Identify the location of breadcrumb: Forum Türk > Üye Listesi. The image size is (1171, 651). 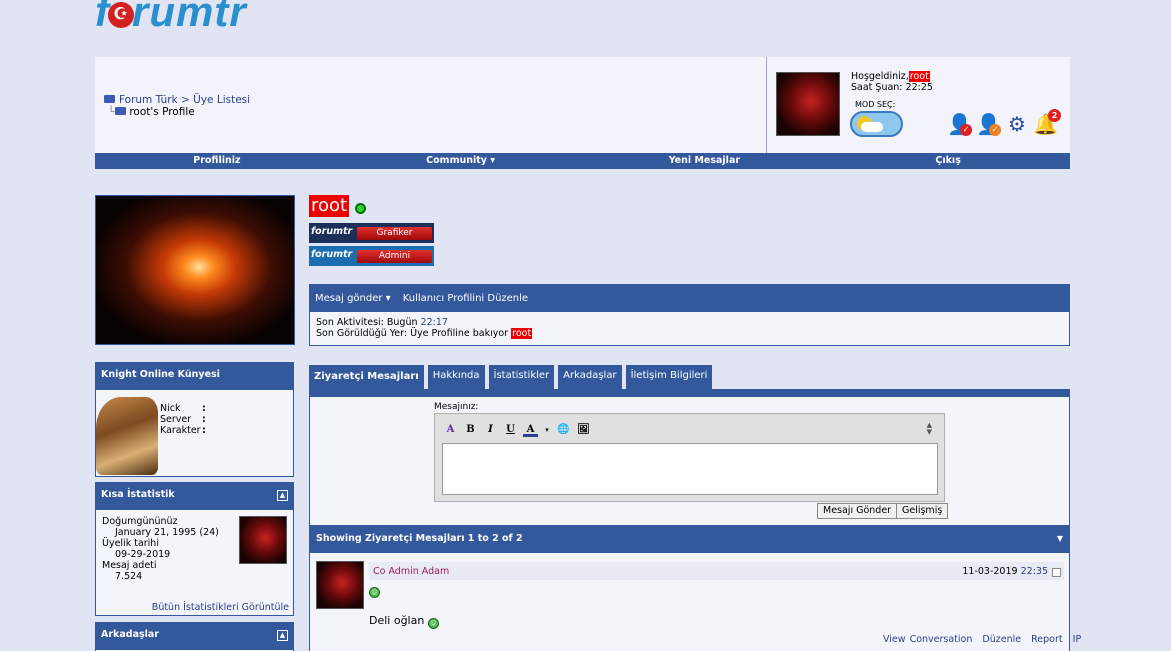
(177, 100).